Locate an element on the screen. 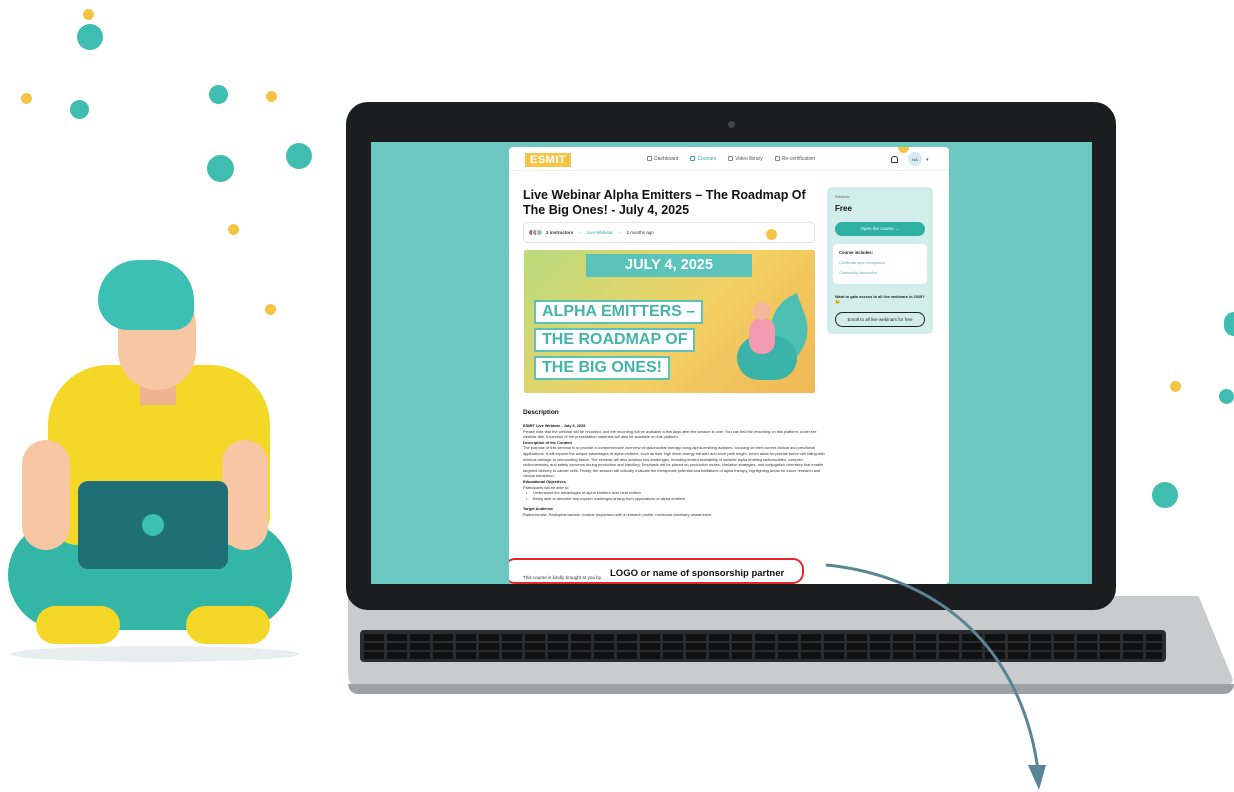  arrow-path is located at coordinates (932, 667).